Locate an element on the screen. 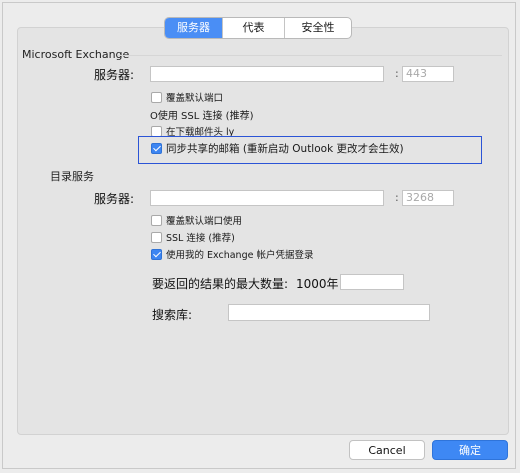 Image resolution: width=520 pixels, height=473 pixels. ok-button: 确定 is located at coordinates (470, 450).